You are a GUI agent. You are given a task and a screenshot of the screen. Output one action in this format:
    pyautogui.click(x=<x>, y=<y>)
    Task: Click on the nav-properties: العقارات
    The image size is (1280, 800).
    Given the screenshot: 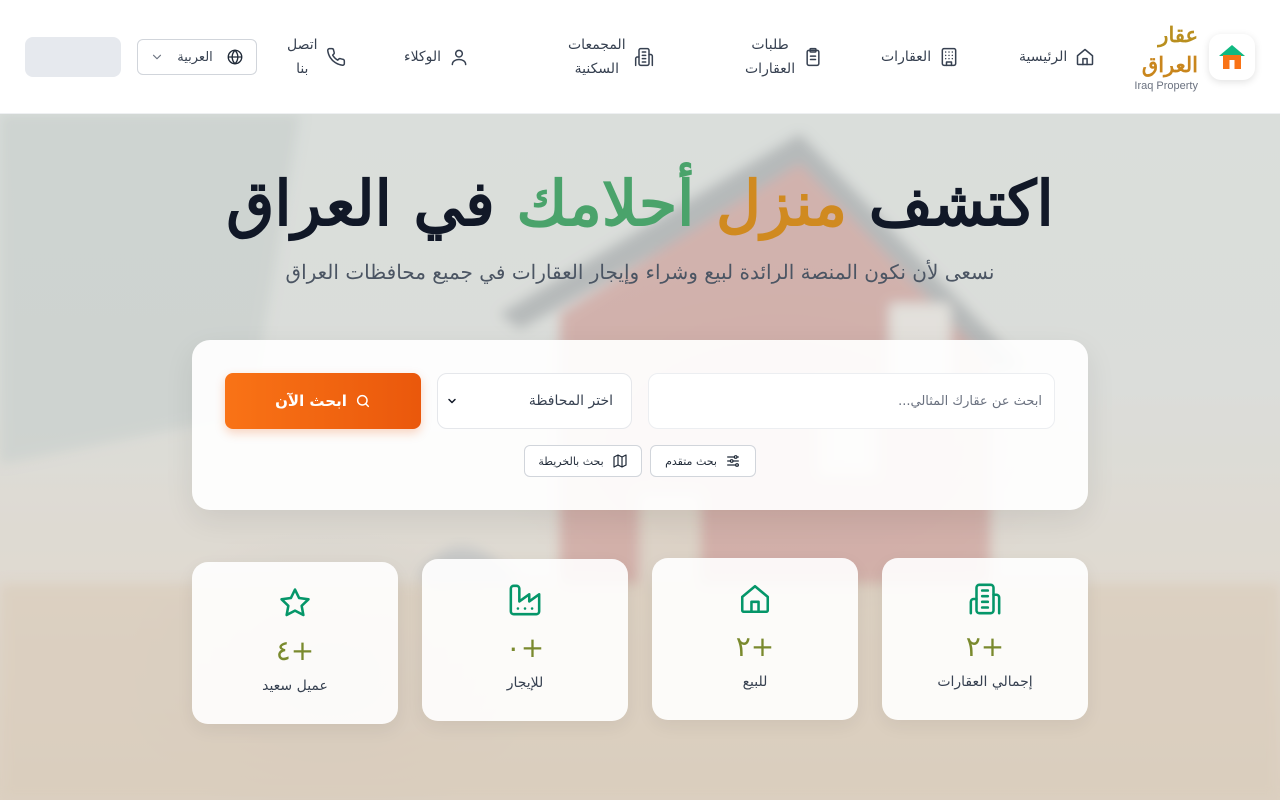 What is the action you would take?
    pyautogui.click(x=920, y=57)
    